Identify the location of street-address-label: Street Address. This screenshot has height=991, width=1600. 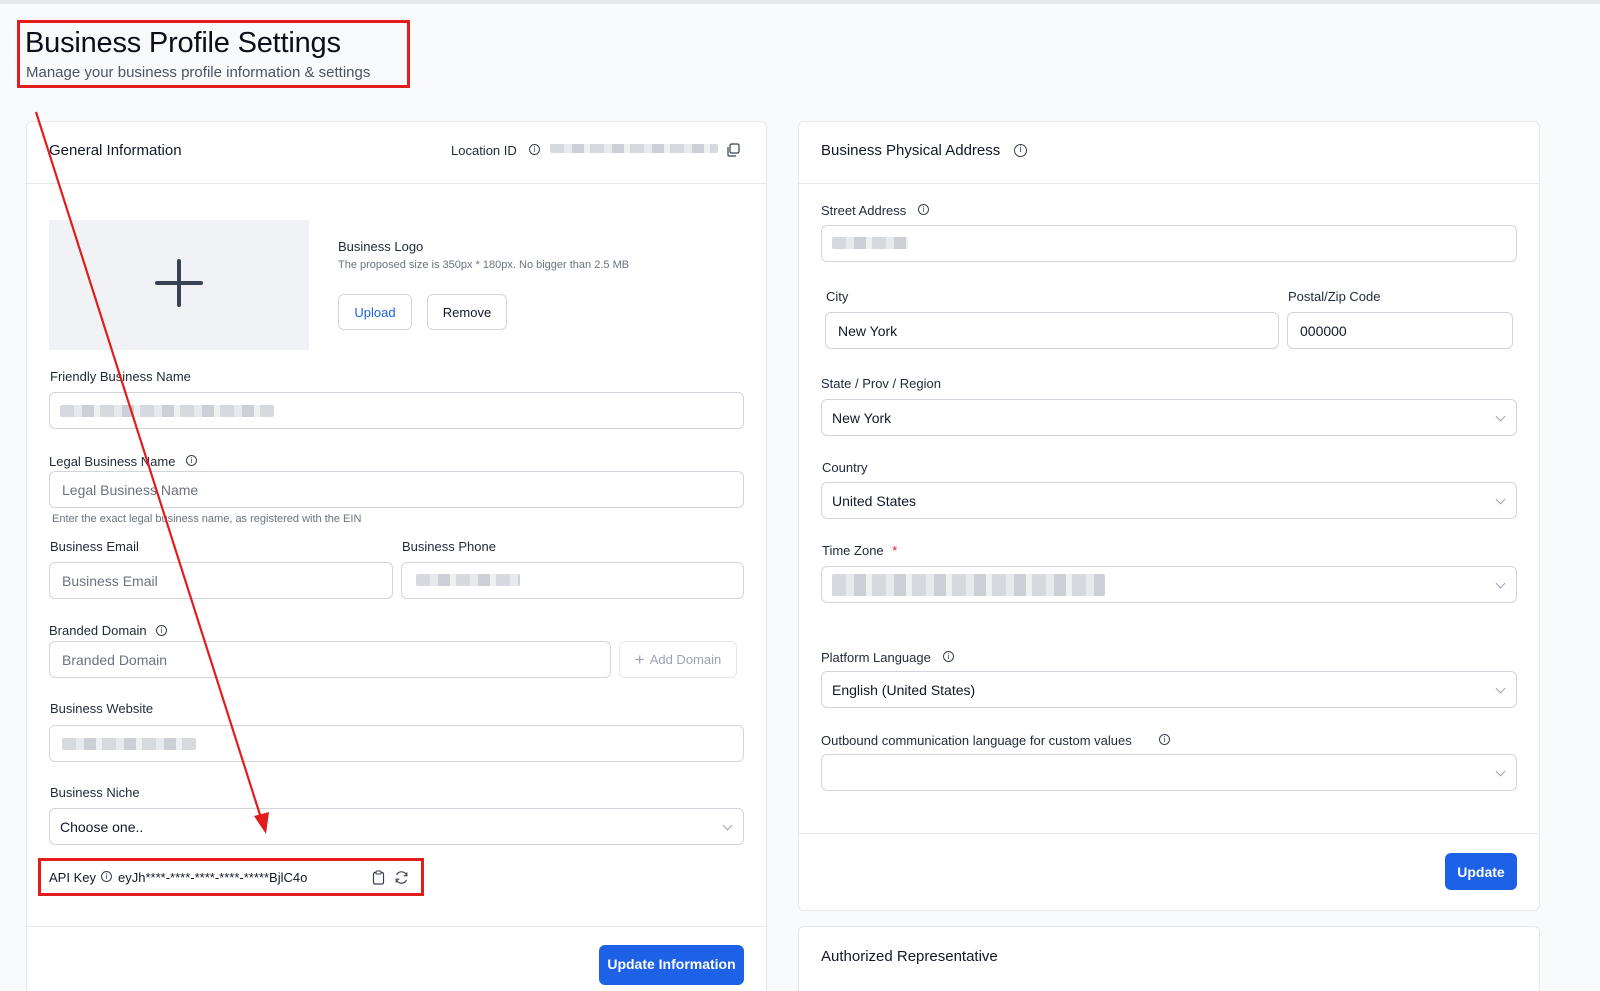
(864, 210).